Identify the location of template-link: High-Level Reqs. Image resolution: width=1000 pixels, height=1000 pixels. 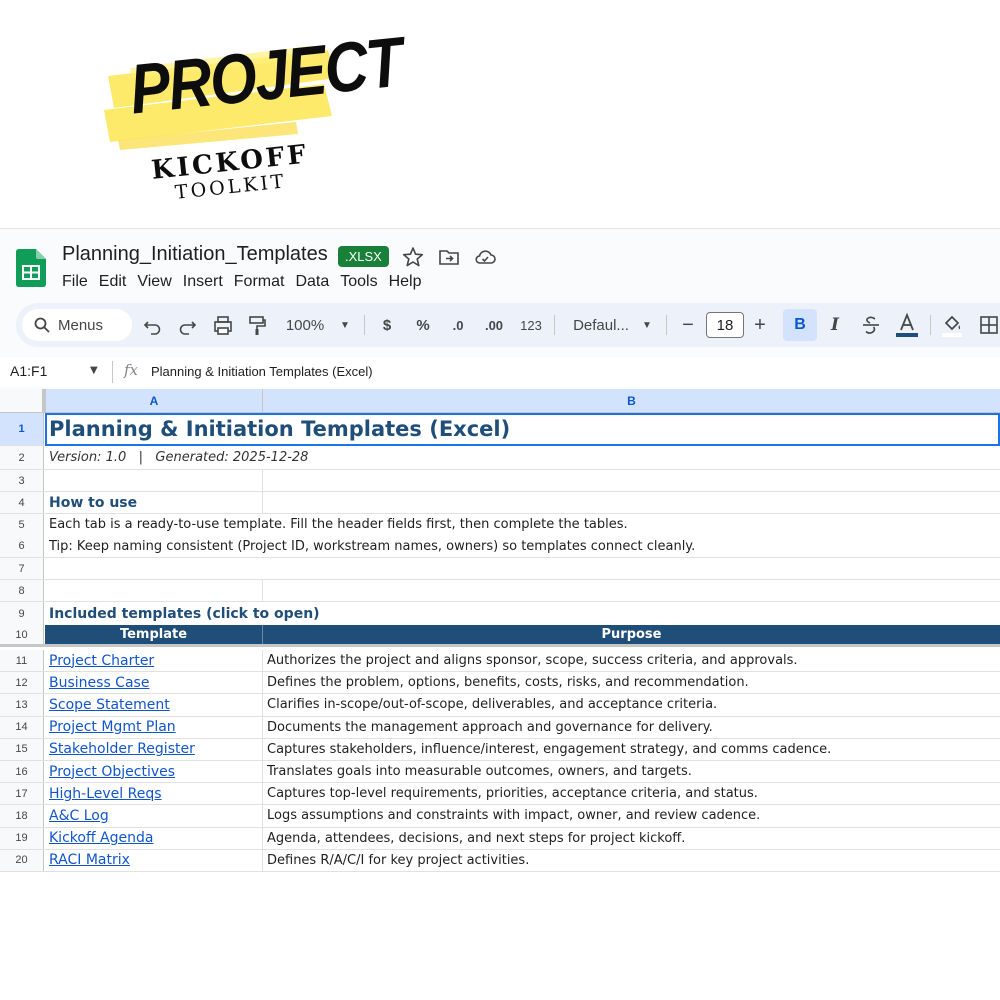
(105, 794).